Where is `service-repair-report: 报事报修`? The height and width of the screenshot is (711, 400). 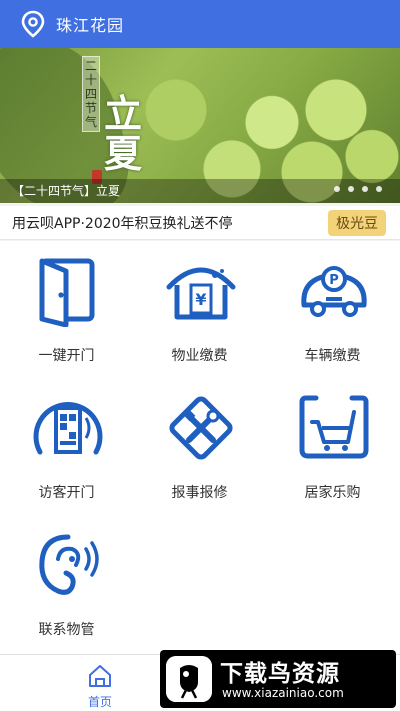 service-repair-report: 报事报修 is located at coordinates (199, 446).